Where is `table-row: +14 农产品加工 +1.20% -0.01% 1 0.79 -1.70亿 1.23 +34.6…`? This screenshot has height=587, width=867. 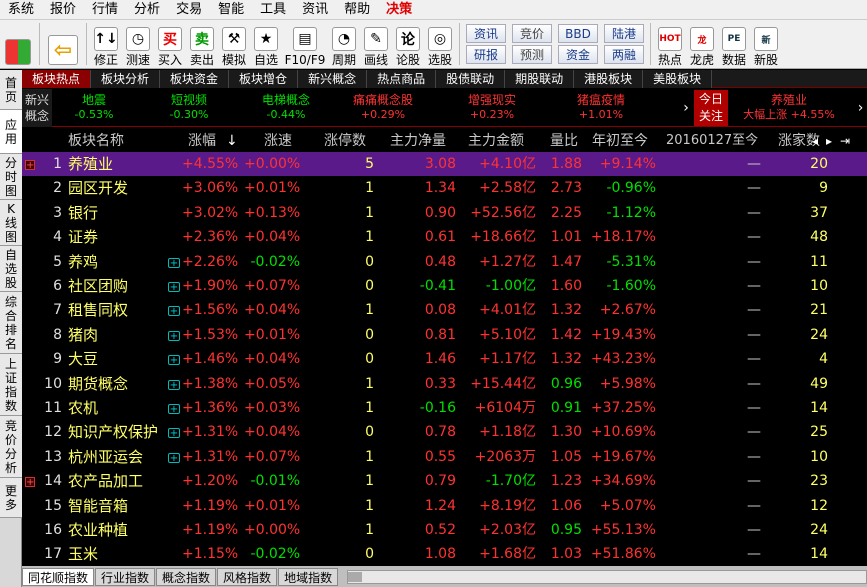 table-row: +14 农产品加工 +1.20% -0.01% 1 0.79 -1.70亿 1.23 +34.6… is located at coordinates (444, 481).